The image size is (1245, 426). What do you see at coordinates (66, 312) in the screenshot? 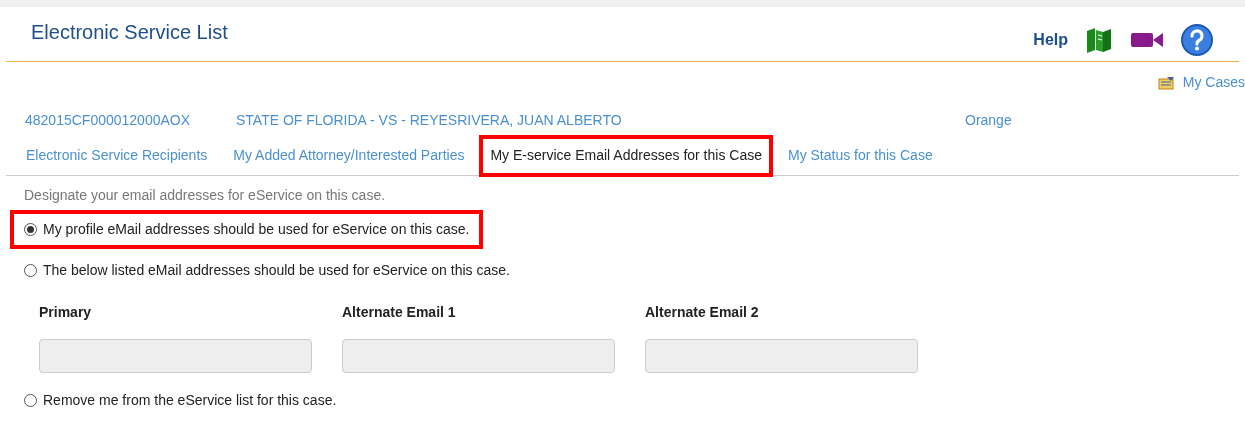
I see `field-label: Primary` at bounding box center [66, 312].